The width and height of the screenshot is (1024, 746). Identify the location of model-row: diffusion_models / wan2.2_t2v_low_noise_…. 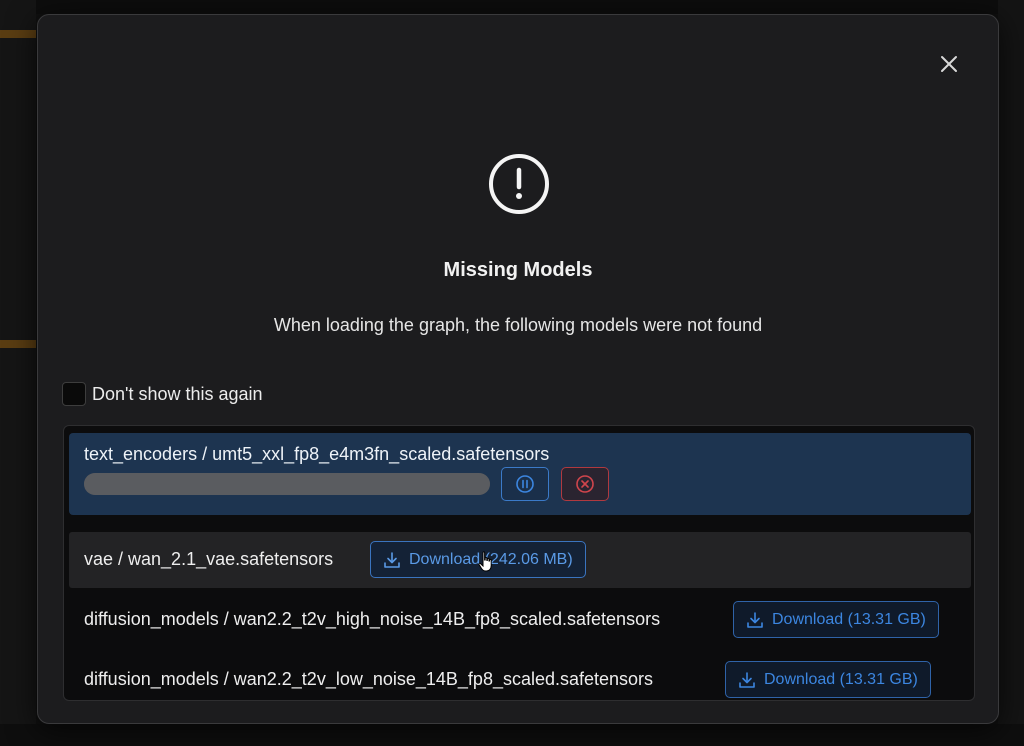
(520, 676).